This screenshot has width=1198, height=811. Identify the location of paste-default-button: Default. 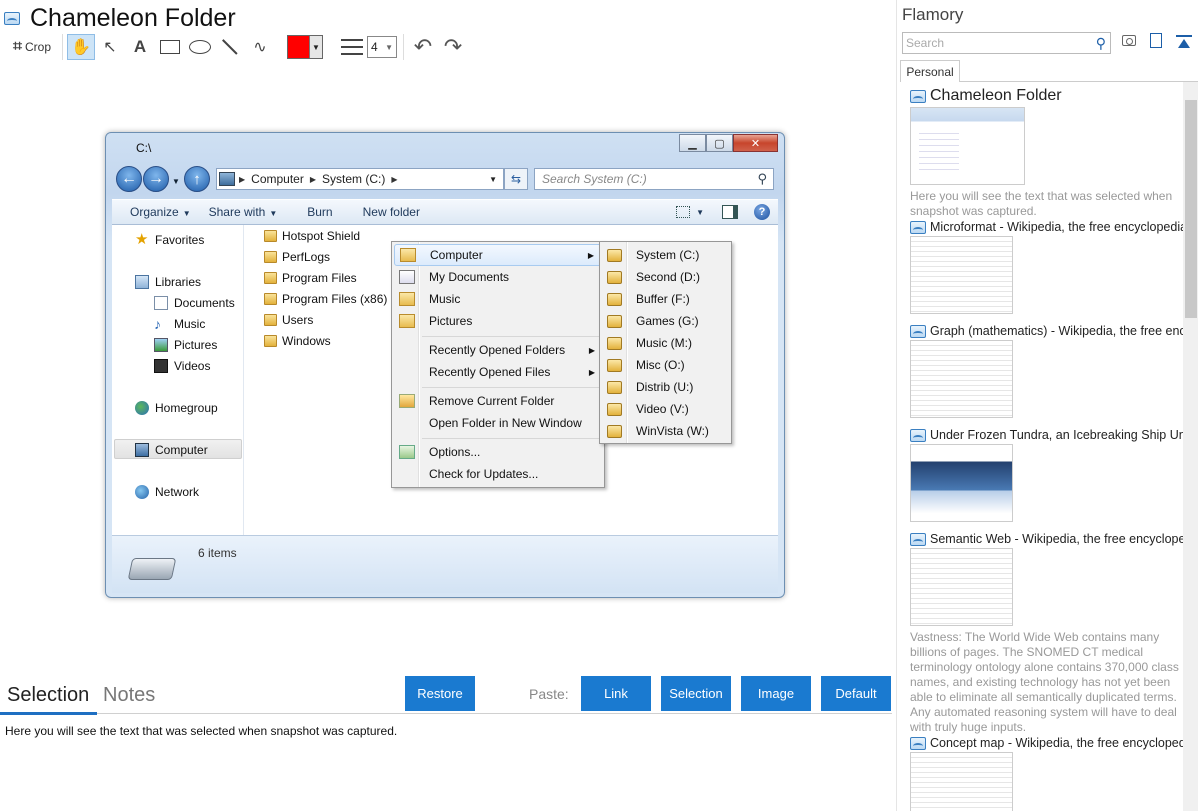
(856, 693).